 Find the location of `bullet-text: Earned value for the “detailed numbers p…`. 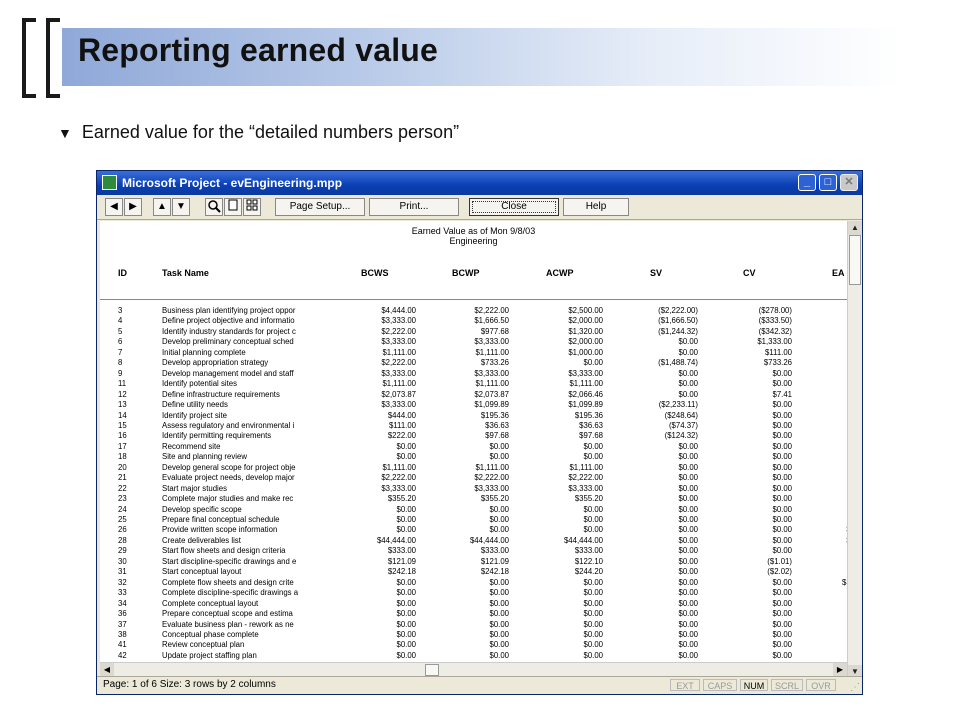

bullet-text: Earned value for the “detailed numbers p… is located at coordinates (270, 132).